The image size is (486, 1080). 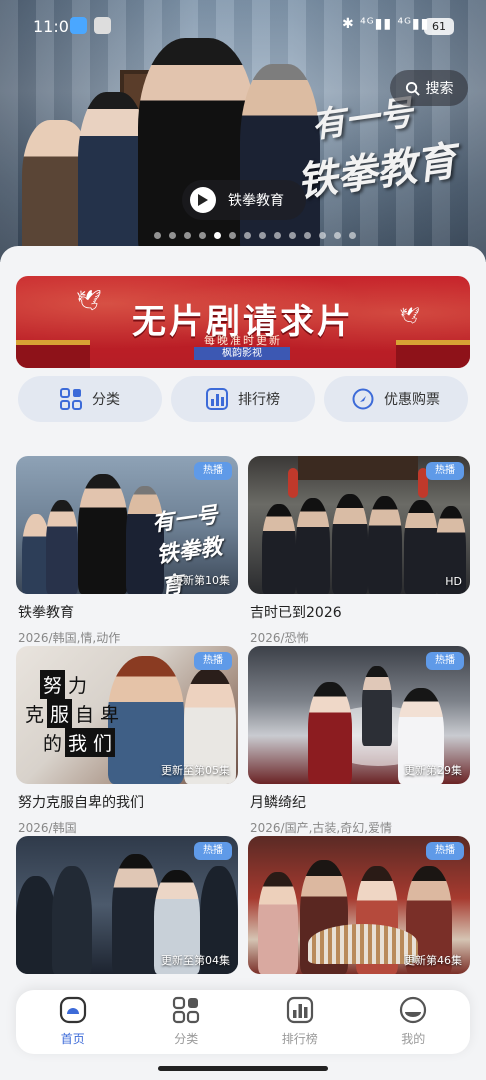 I want to click on video-title: 吉时已到2026, so click(x=360, y=612).